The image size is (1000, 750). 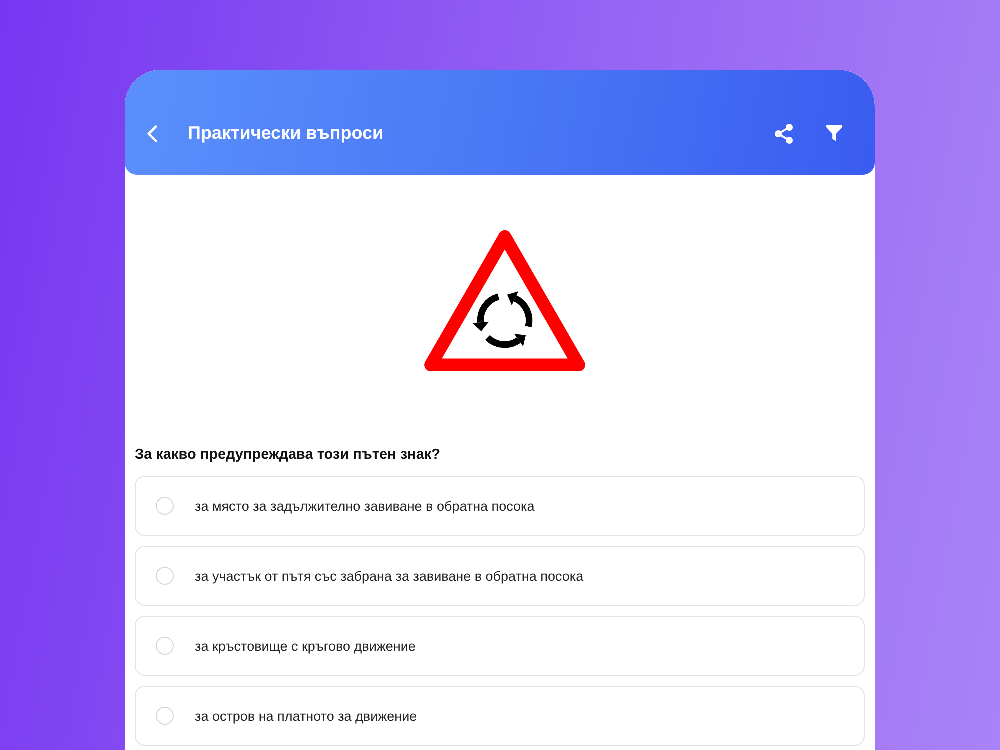 I want to click on answer-option: за кръстовище с кръгово движение, so click(x=500, y=646).